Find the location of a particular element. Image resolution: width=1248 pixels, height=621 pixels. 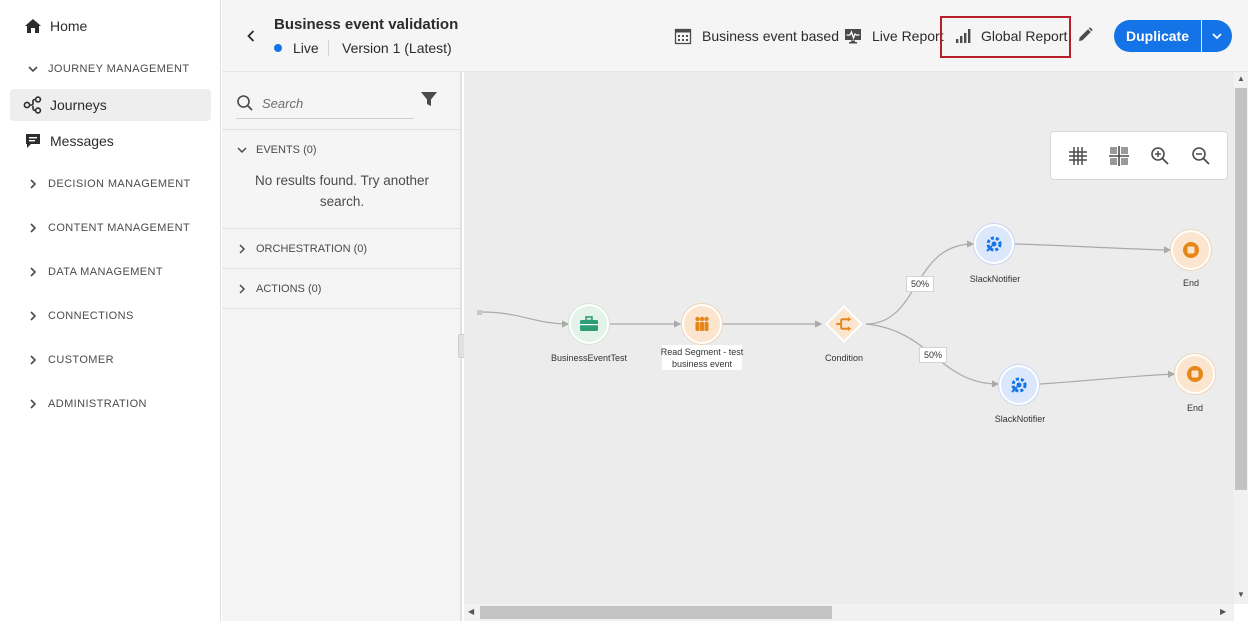

node-label-line2: business event is located at coordinates (702, 364).